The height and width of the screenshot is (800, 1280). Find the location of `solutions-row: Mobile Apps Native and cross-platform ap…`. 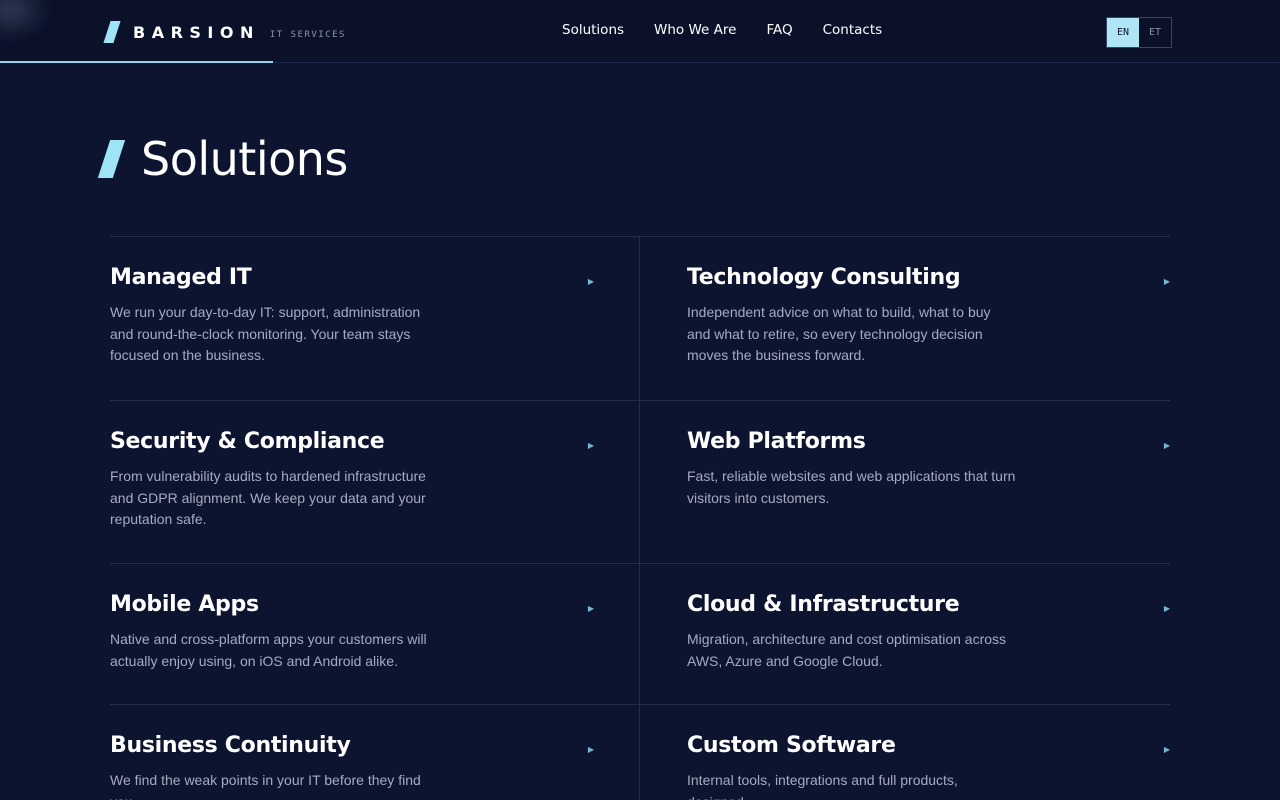

solutions-row: Mobile Apps Native and cross-platform ap… is located at coordinates (640, 634).